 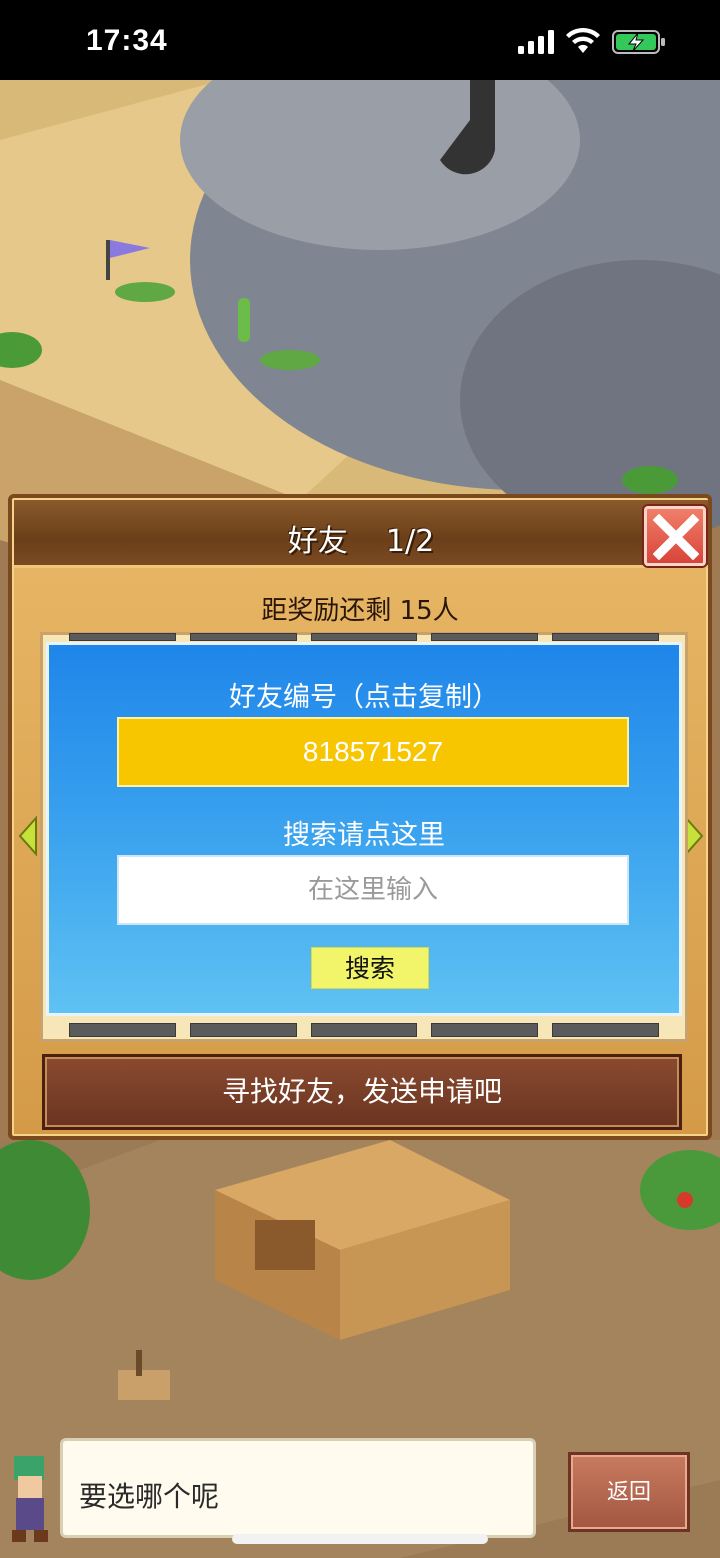 I want to click on search-label: 搜索请点这里, so click(x=364, y=835).